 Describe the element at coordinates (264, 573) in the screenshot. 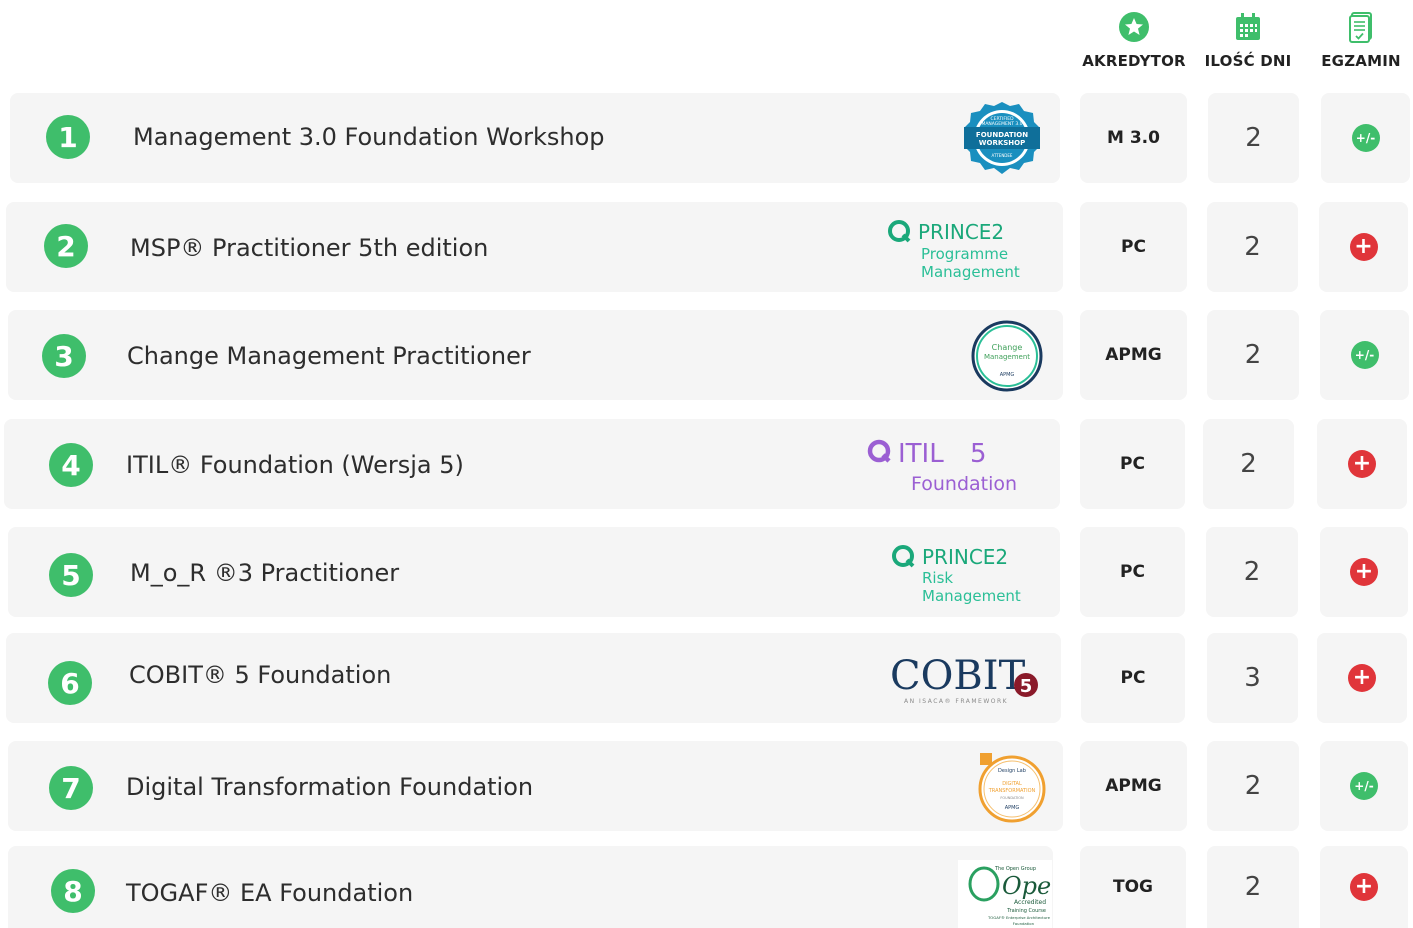

I see `course-title: M_o_R ®3 Practitioner` at that location.